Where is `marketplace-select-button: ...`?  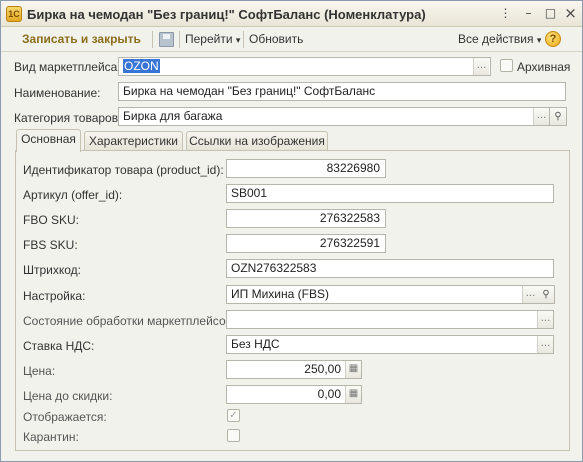 marketplace-select-button: ... is located at coordinates (481, 66).